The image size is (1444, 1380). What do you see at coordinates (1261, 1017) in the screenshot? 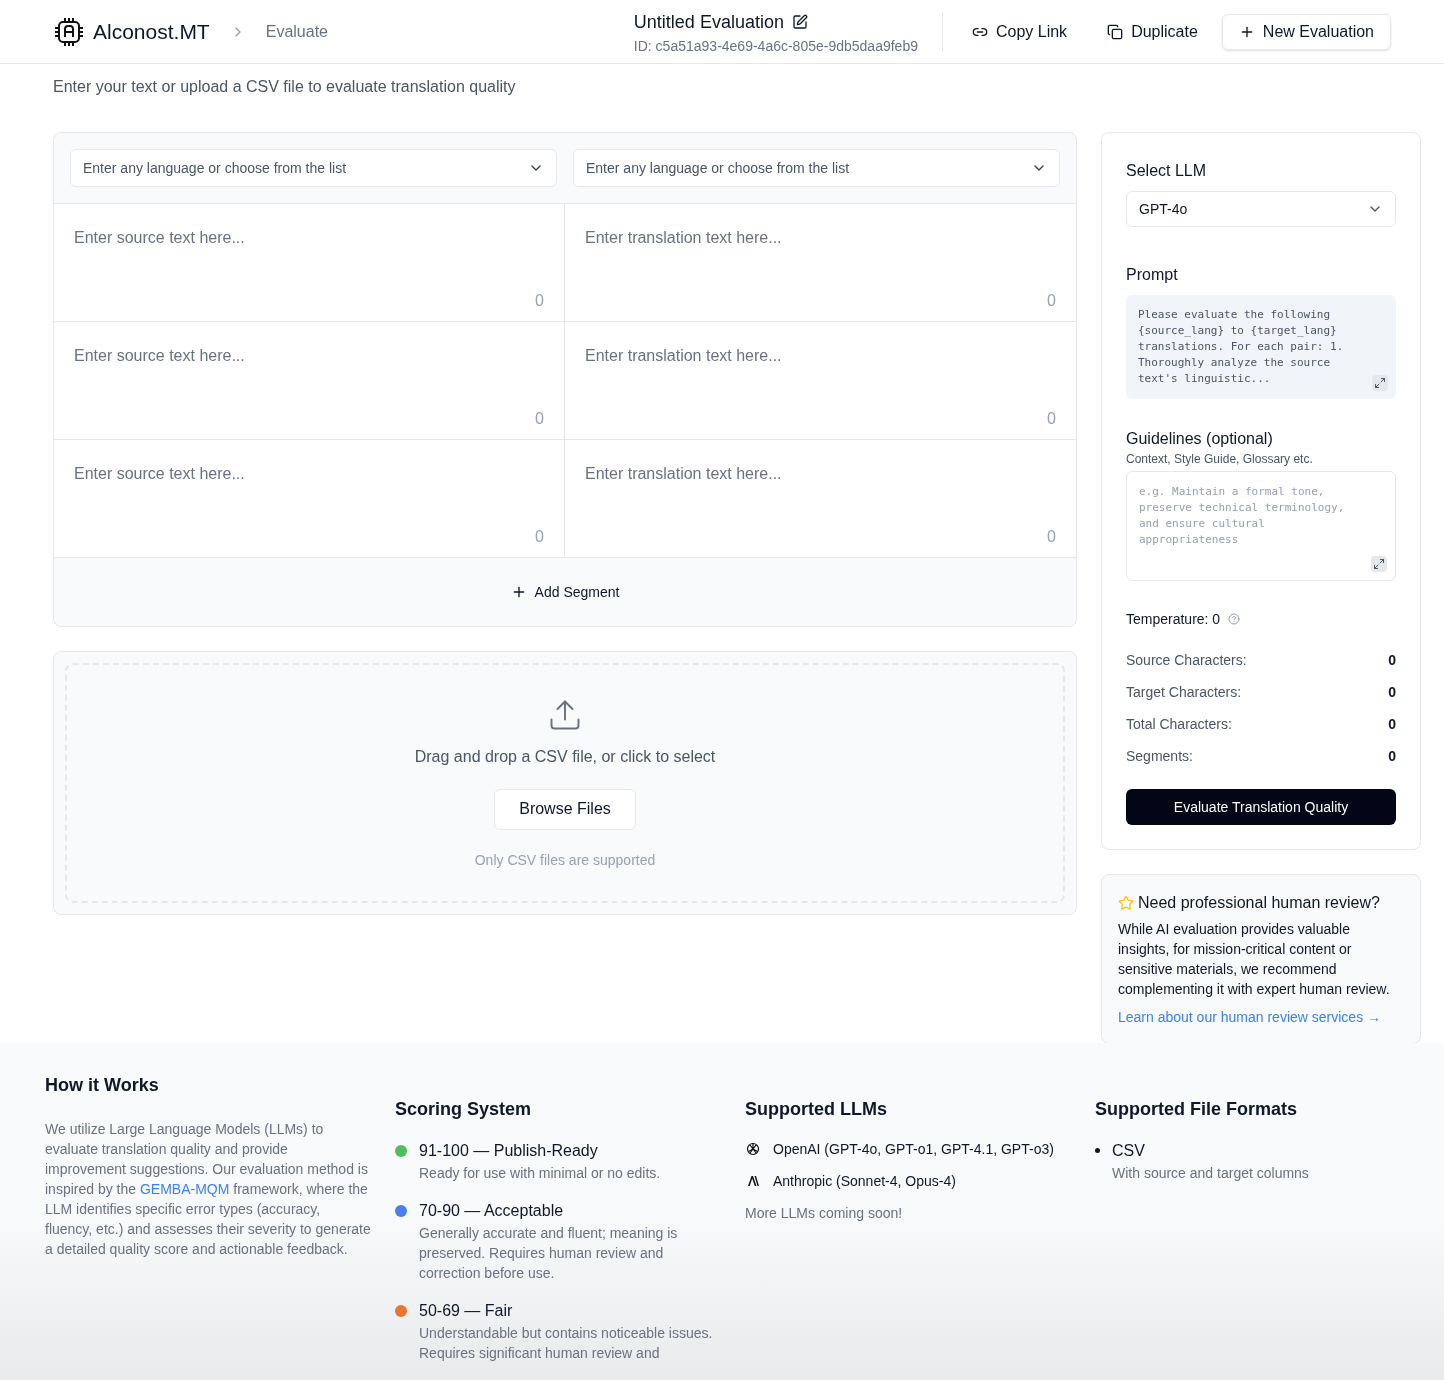
I see `review-services-link: Learn about our human review services →` at bounding box center [1261, 1017].